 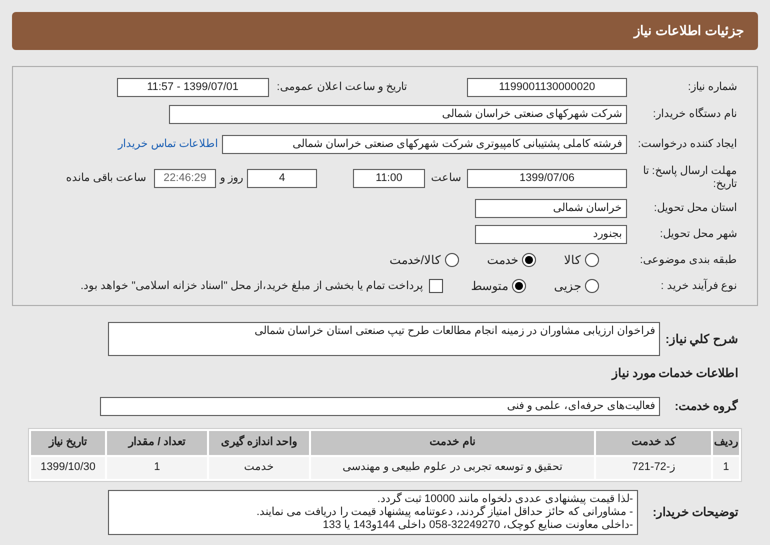 I want to click on deadline-date: 1399/07/06, so click(x=547, y=178).